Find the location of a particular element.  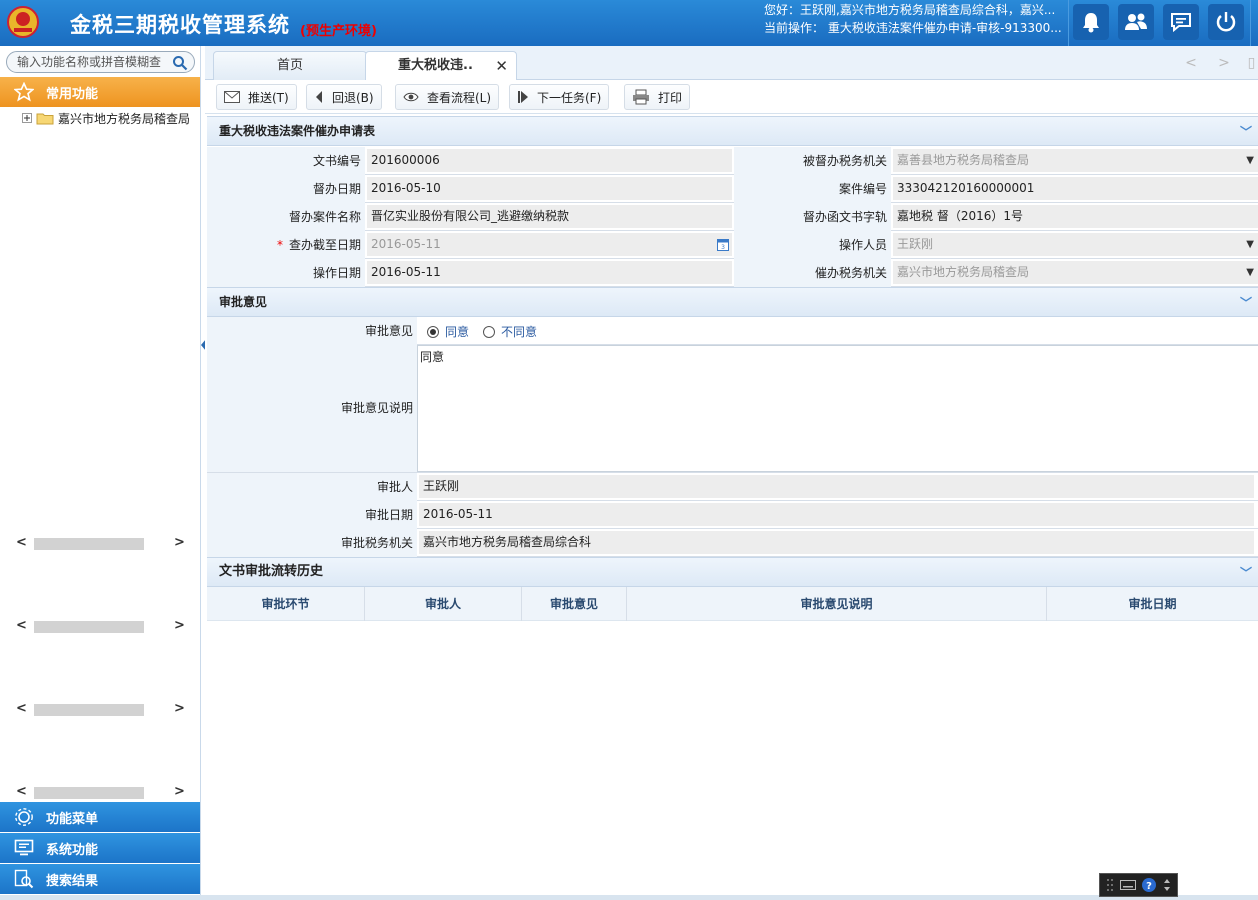

accordion-label: 功能菜单 is located at coordinates (72, 819).